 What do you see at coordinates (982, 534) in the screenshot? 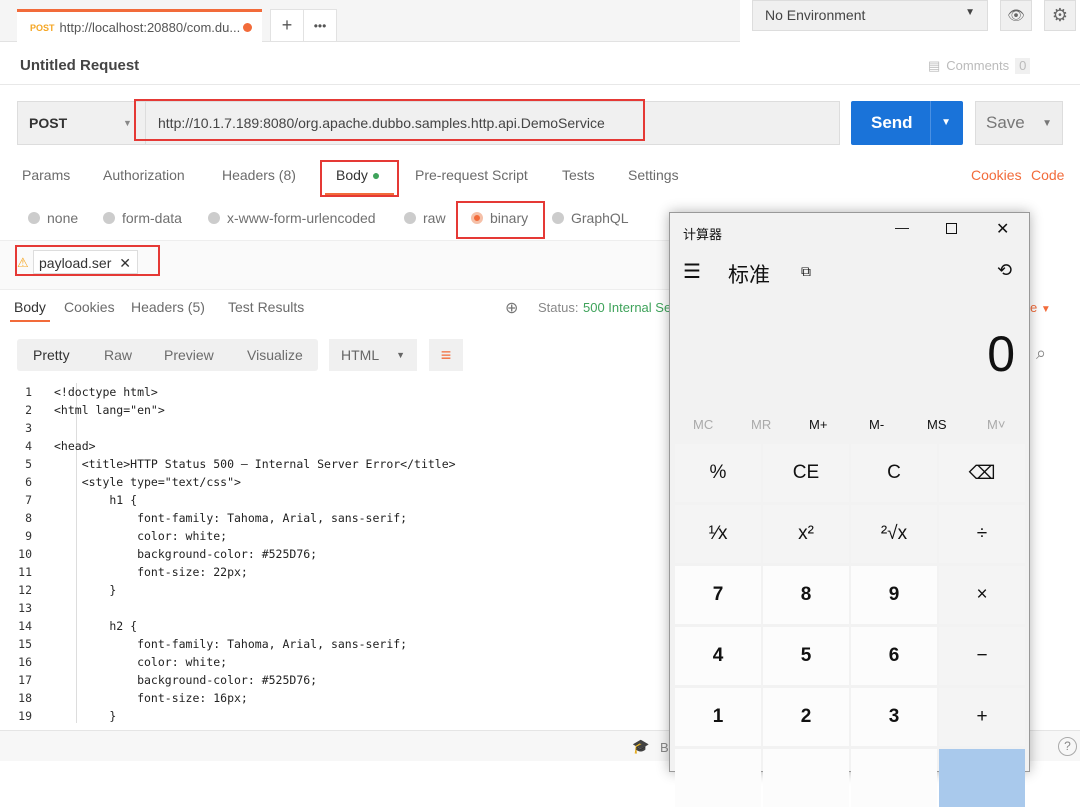
I see `key-divide: ÷` at bounding box center [982, 534].